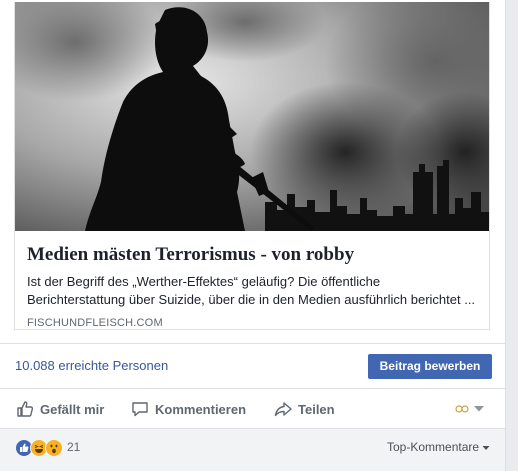 The height and width of the screenshot is (471, 518). What do you see at coordinates (283, 409) in the screenshot?
I see `share-arrow-icon` at bounding box center [283, 409].